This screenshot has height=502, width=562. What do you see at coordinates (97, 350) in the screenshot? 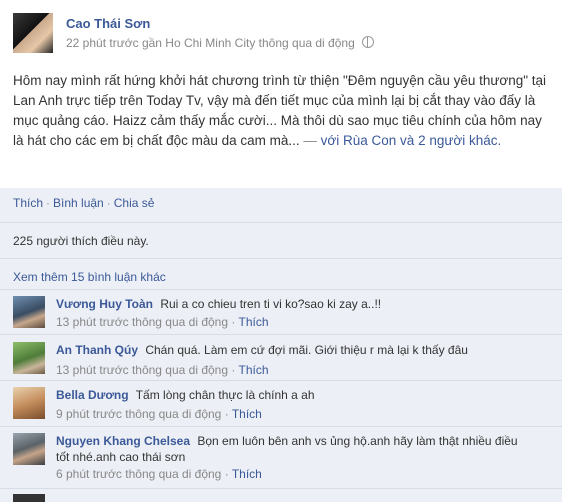
I see `commenter-name: An Thanh Qúy` at bounding box center [97, 350].